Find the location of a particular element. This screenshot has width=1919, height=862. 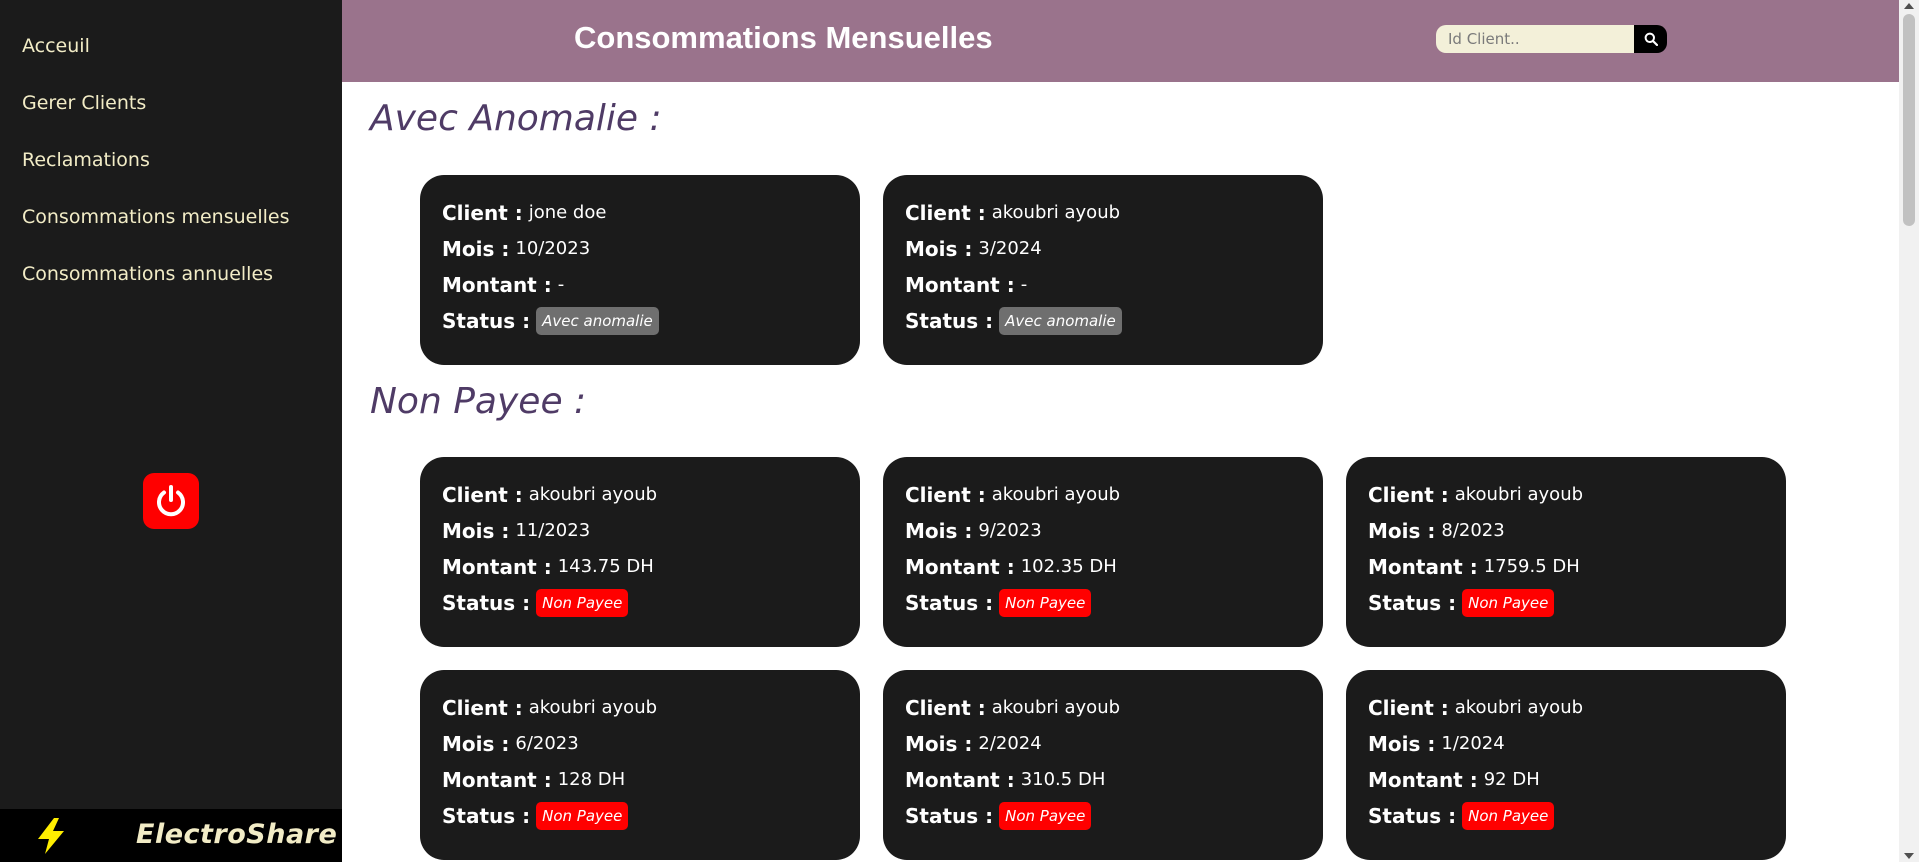

montant-value: 102.35 DH is located at coordinates (1068, 566).